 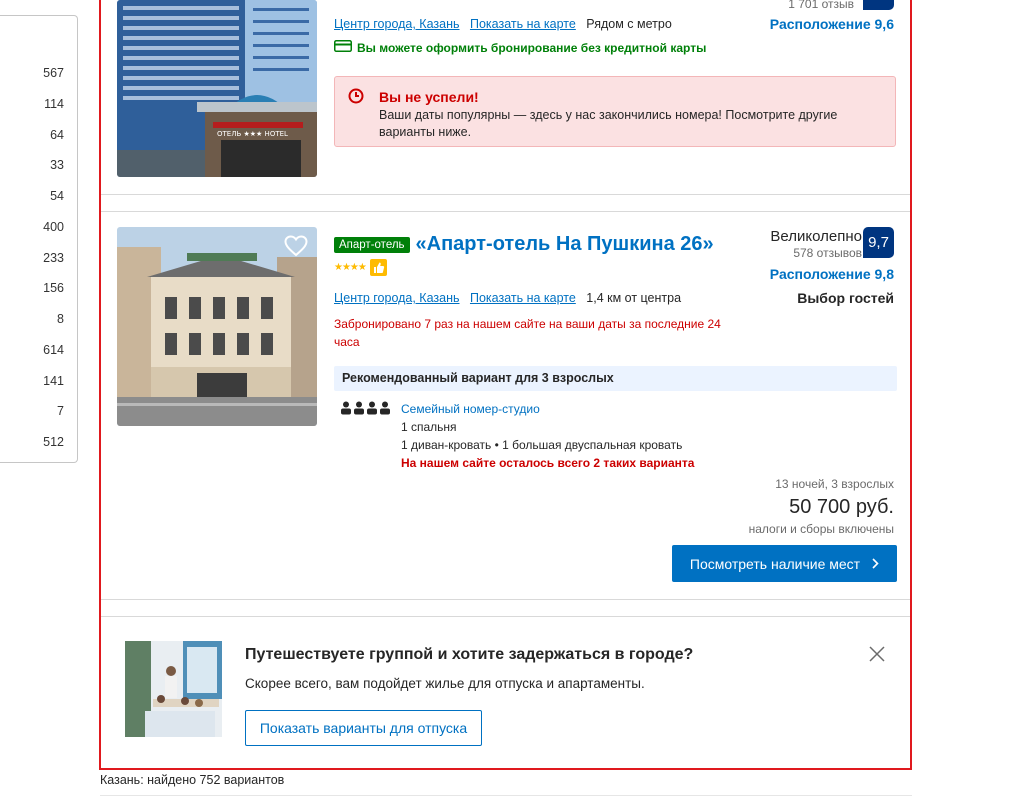 What do you see at coordinates (827, 253) in the screenshot?
I see `review-count: 578 отзывов` at bounding box center [827, 253].